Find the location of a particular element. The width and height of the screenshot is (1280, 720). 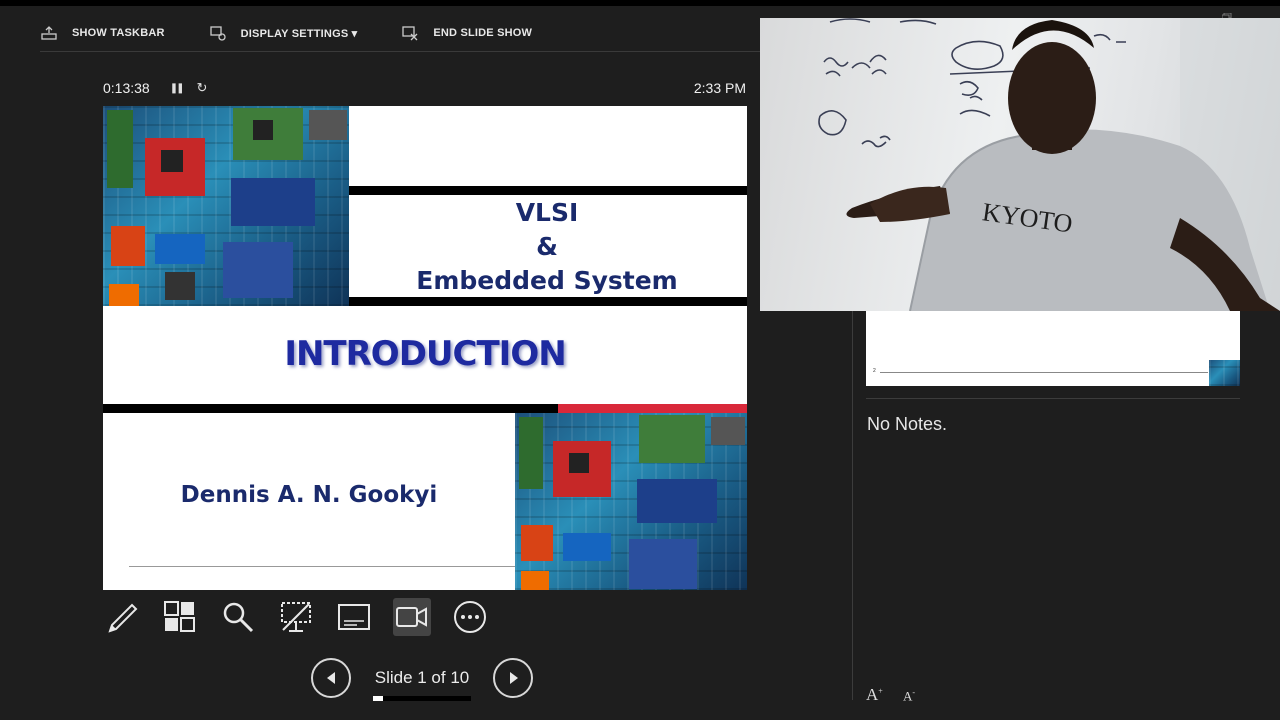

title-bar-bottom is located at coordinates (548, 301).